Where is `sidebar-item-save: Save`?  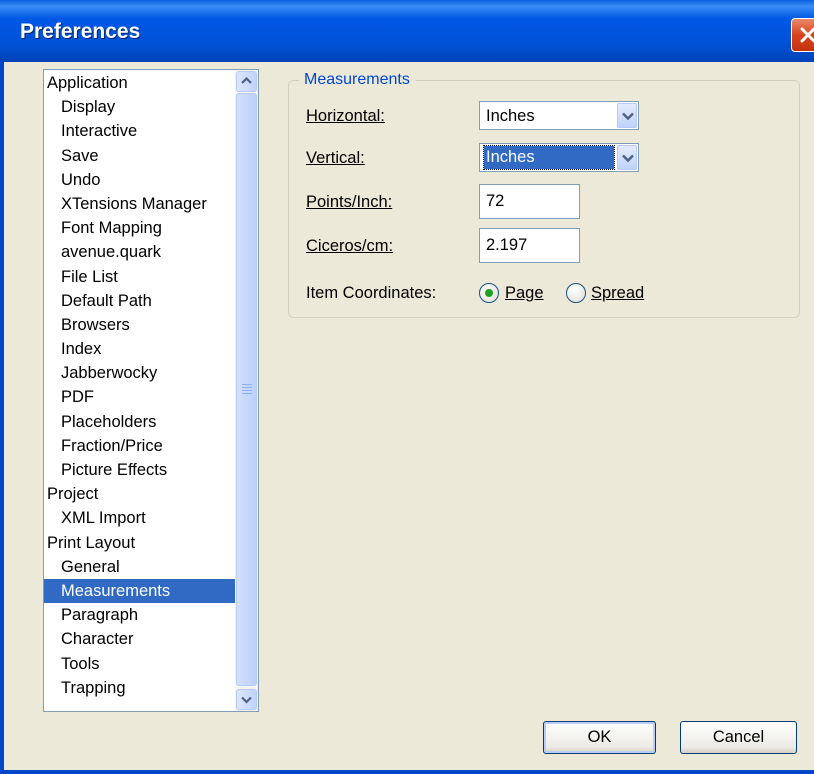
sidebar-item-save: Save is located at coordinates (139, 156).